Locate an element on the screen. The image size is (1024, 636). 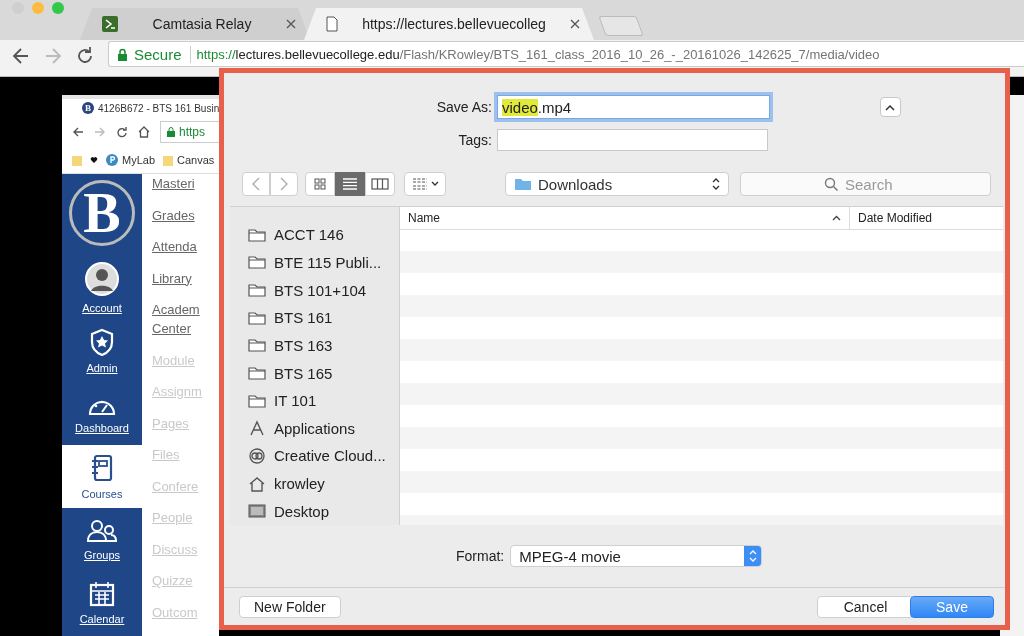
collapse-button is located at coordinates (890, 107).